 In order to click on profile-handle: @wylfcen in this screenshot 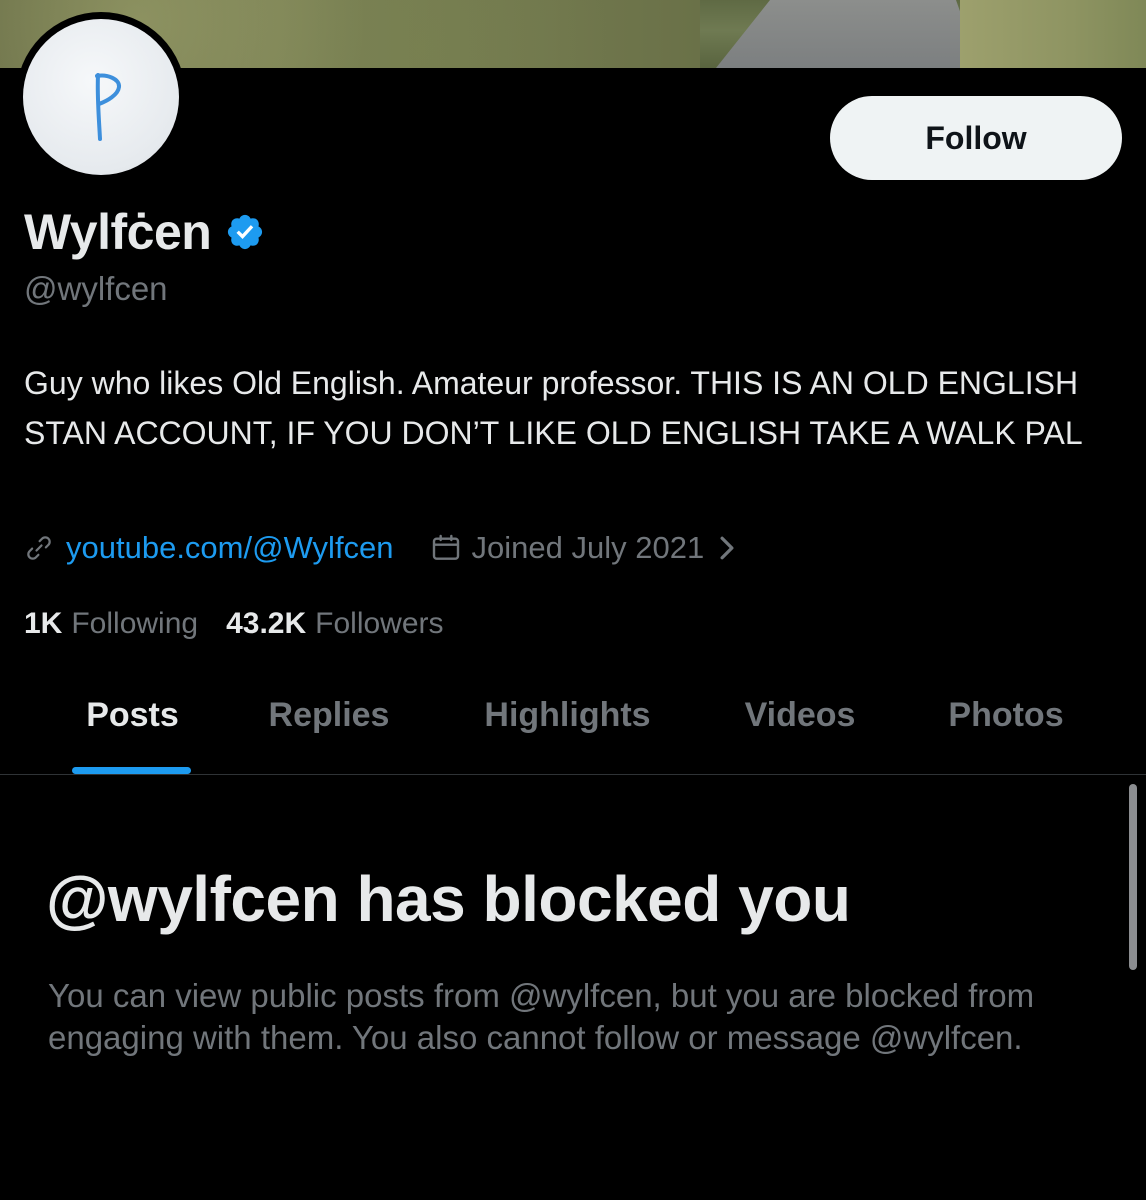, I will do `click(96, 288)`.